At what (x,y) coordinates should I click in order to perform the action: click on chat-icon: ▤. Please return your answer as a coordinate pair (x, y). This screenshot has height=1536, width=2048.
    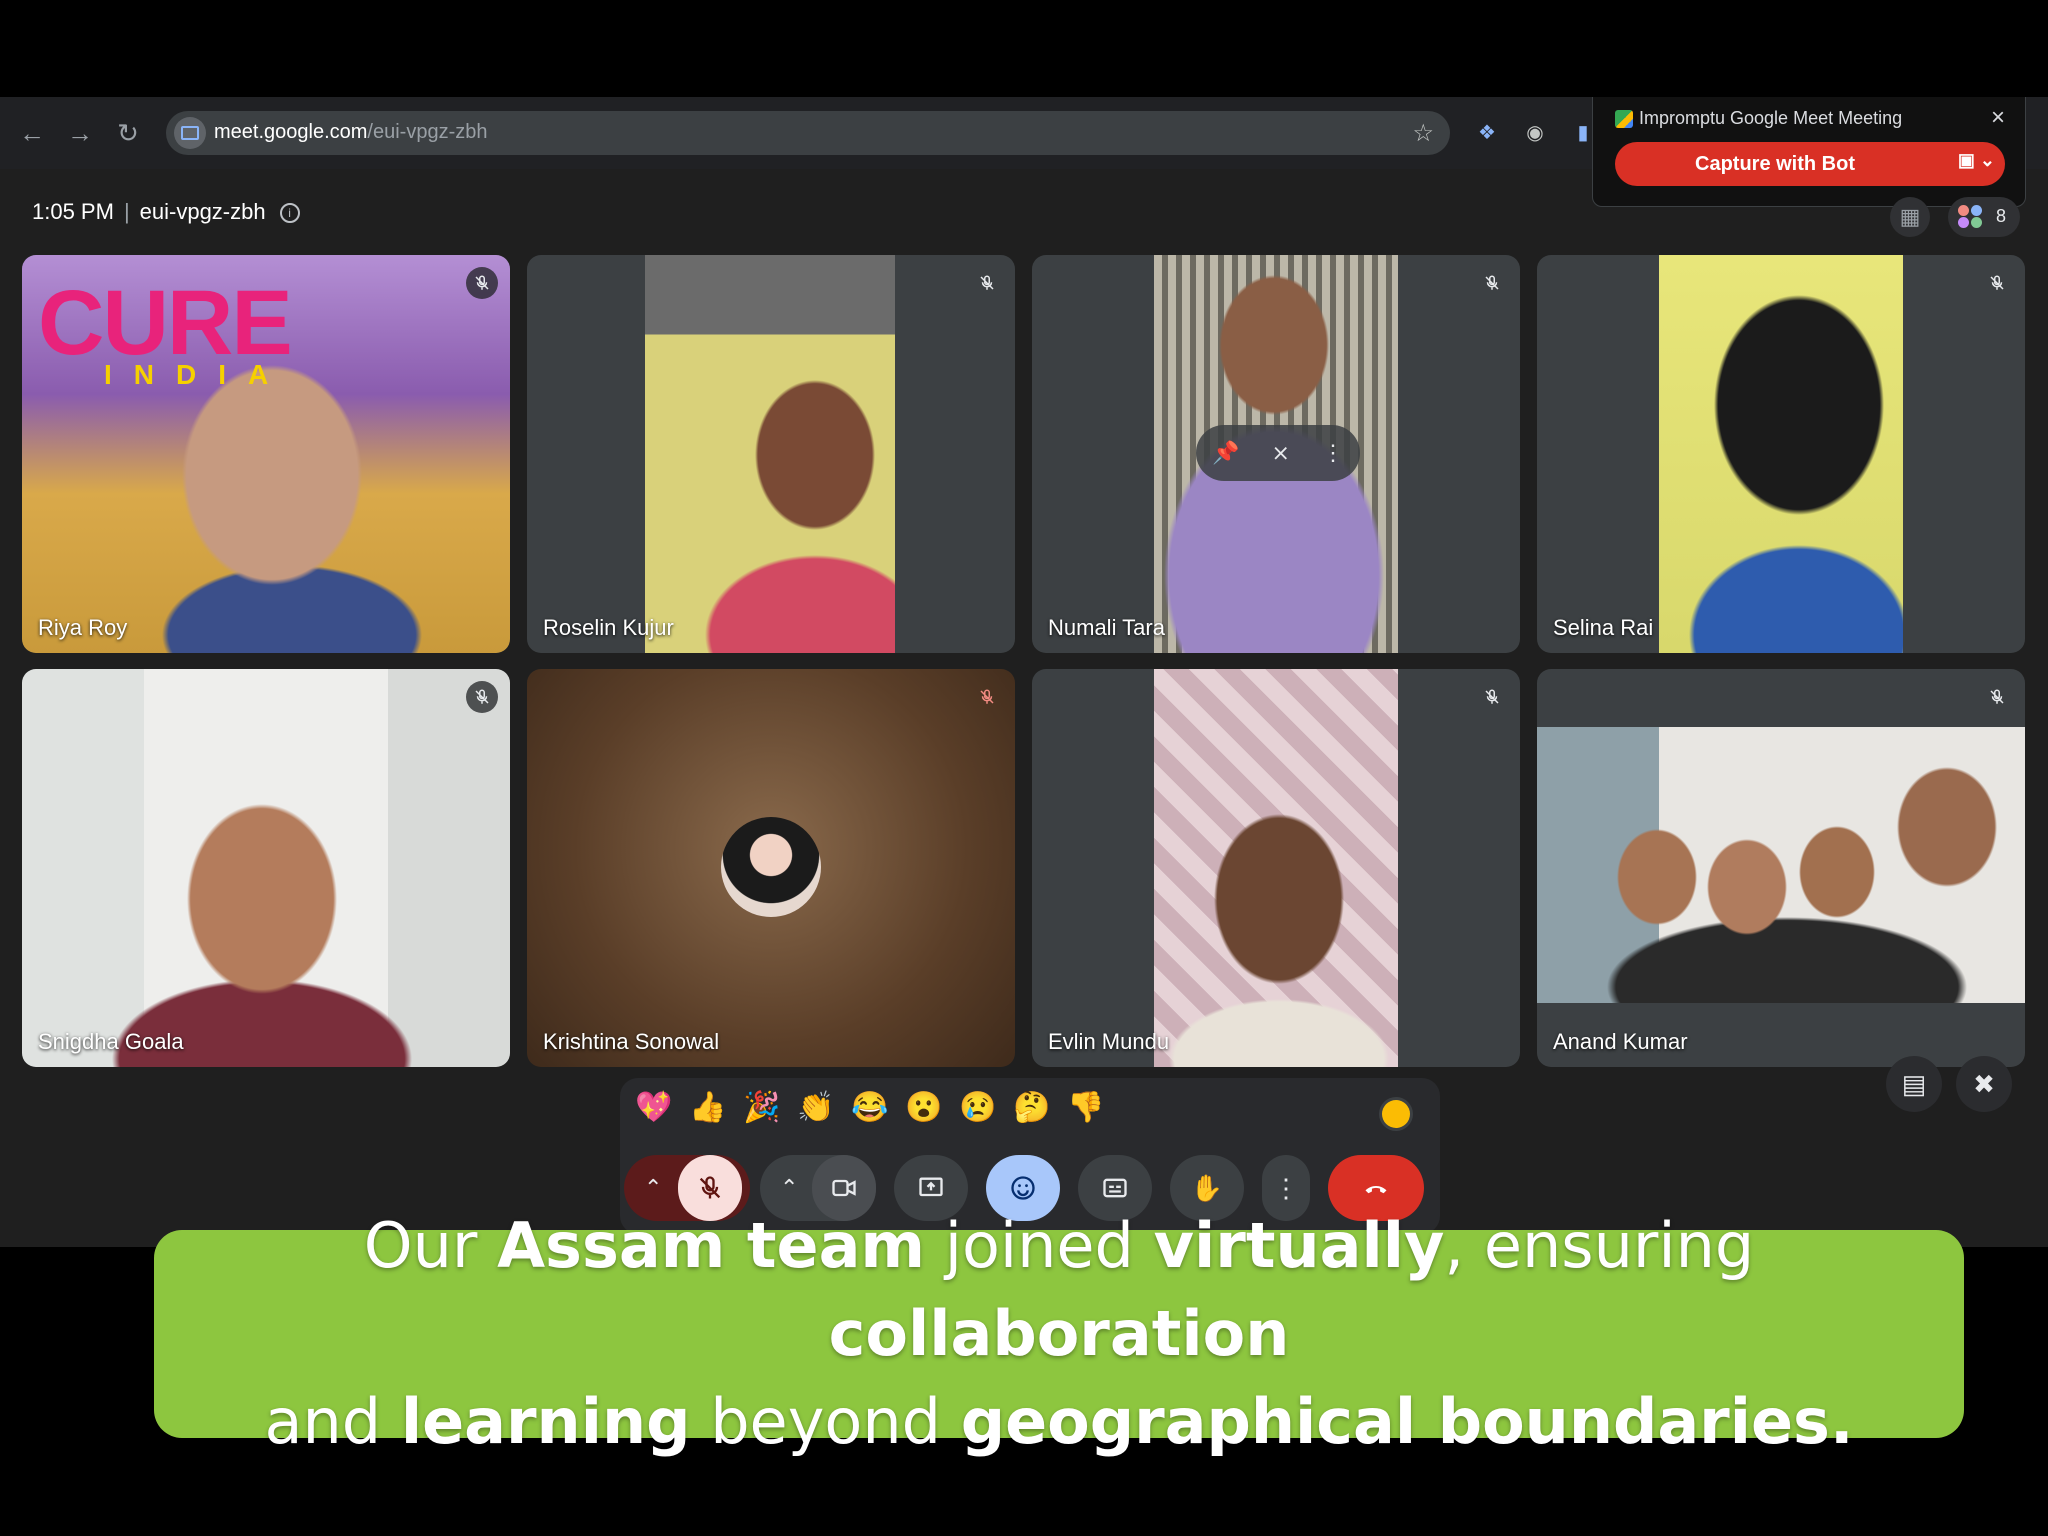
    Looking at the image, I should click on (1914, 1083).